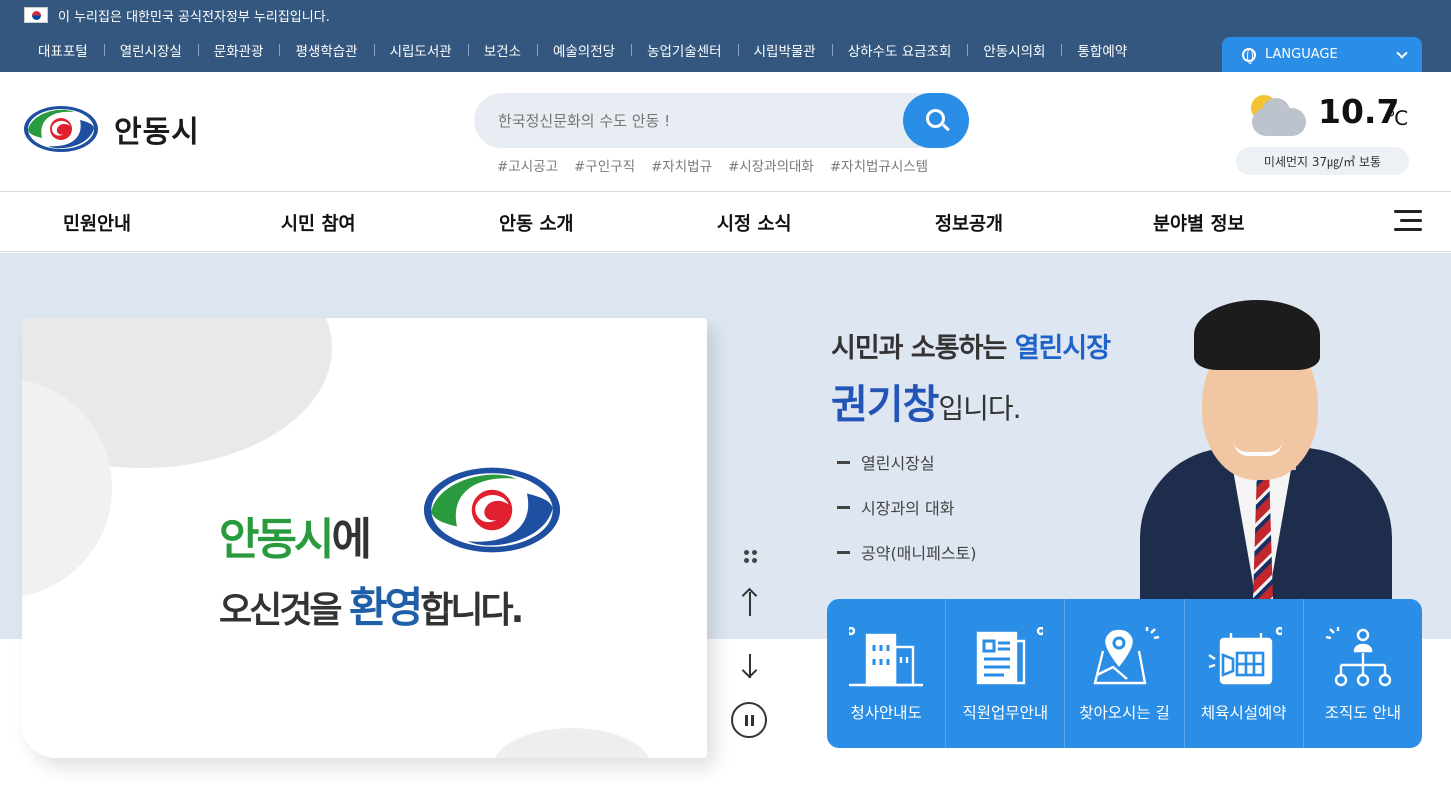  Describe the element at coordinates (1266, 450) in the screenshot. I see `mayor-photo` at that location.